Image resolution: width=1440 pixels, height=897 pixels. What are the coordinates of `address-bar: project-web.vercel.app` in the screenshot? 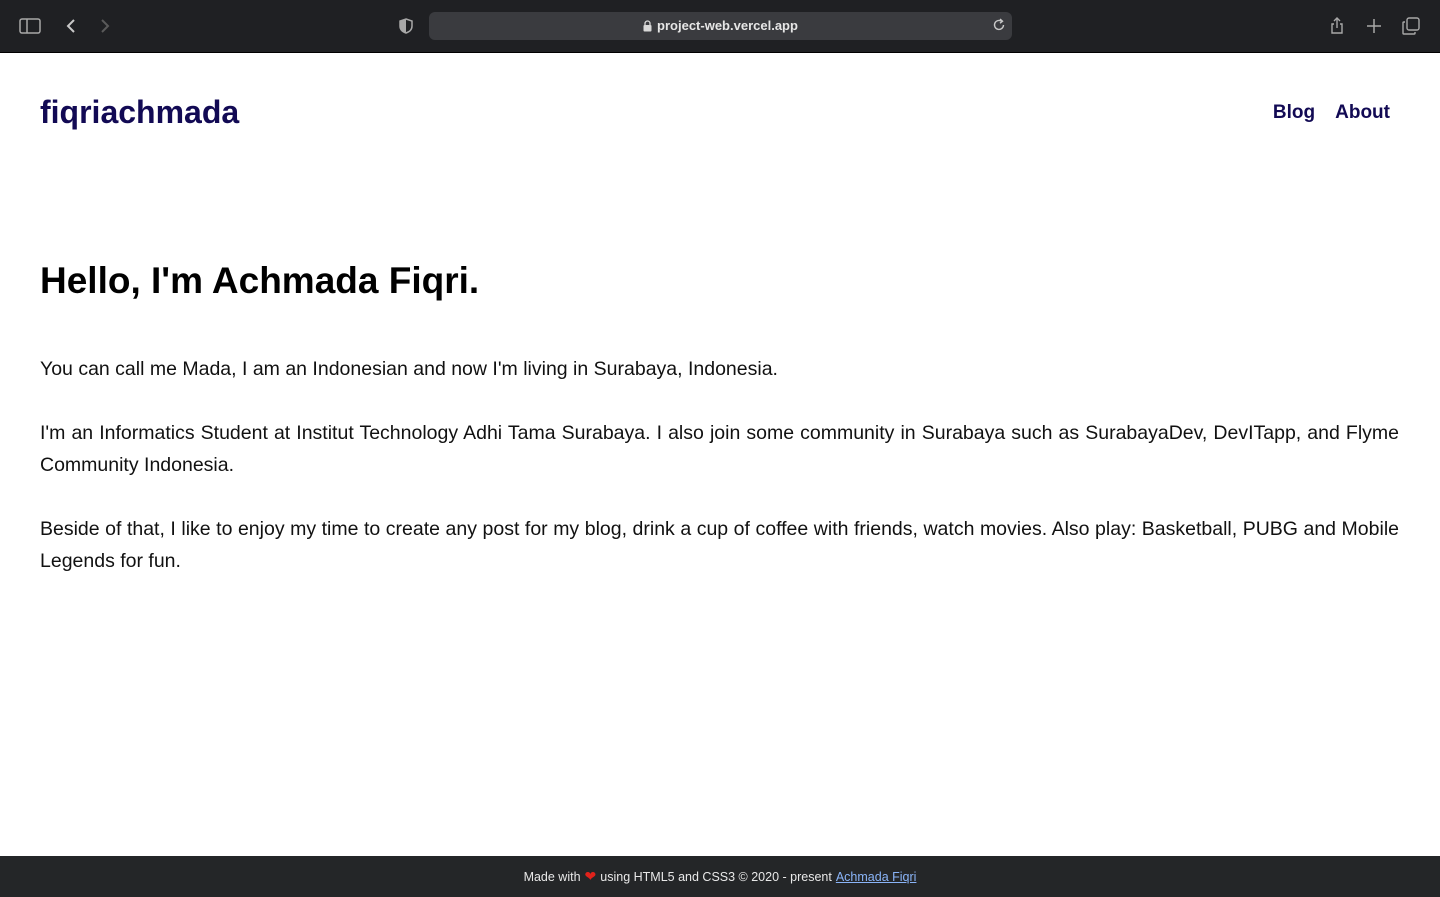 It's located at (720, 26).